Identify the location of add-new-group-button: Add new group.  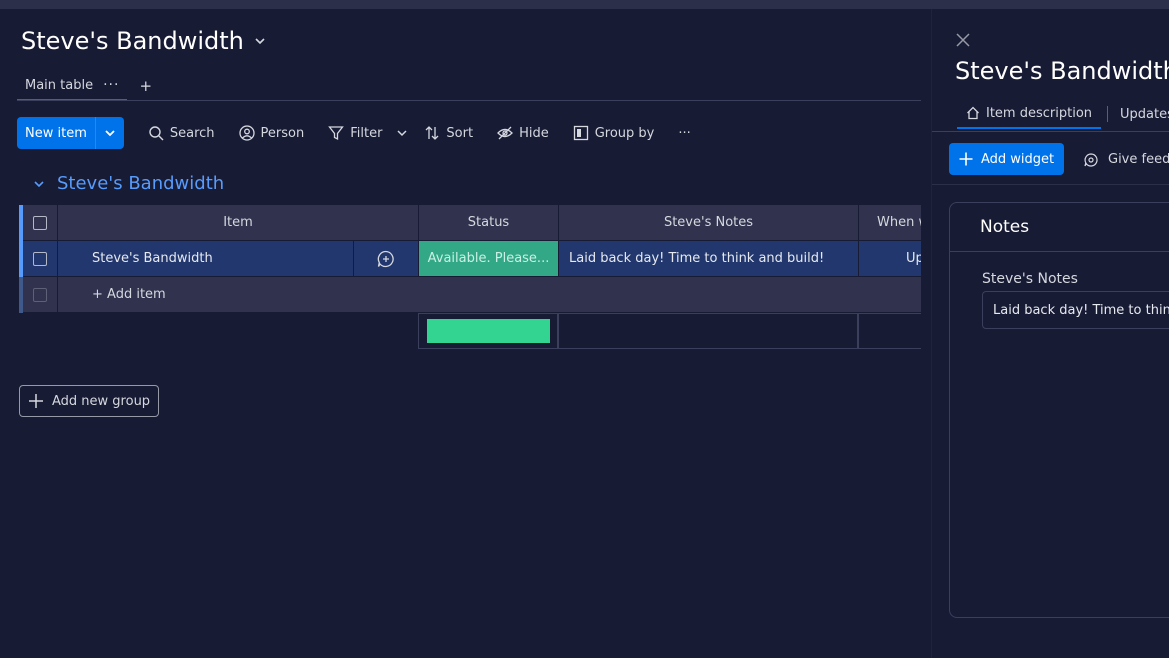
(89, 401).